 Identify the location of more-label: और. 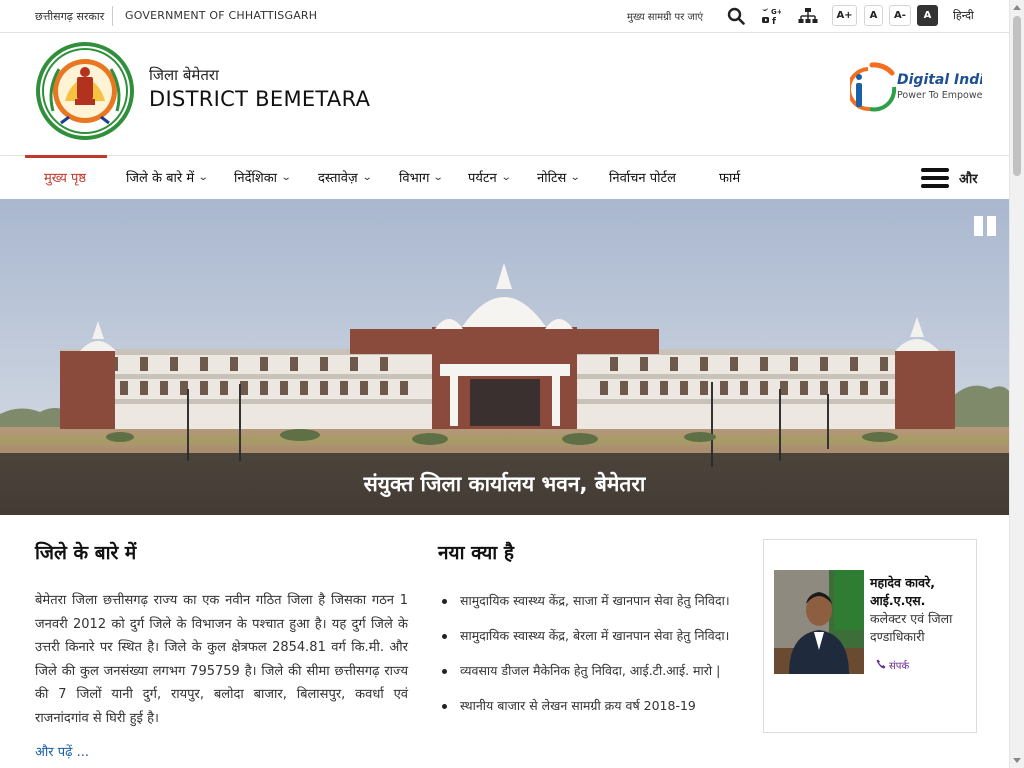
(968, 179).